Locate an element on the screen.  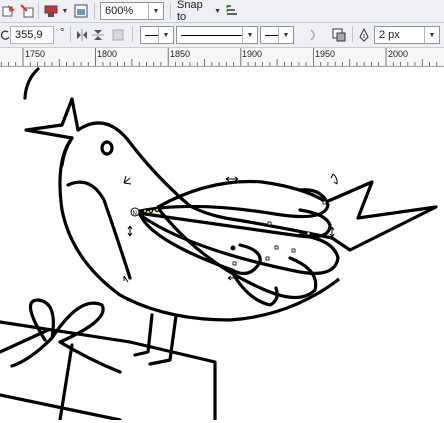
horizontal-ruler: 1750 1800 1850 1900 1950 2000 is located at coordinates (222, 57).